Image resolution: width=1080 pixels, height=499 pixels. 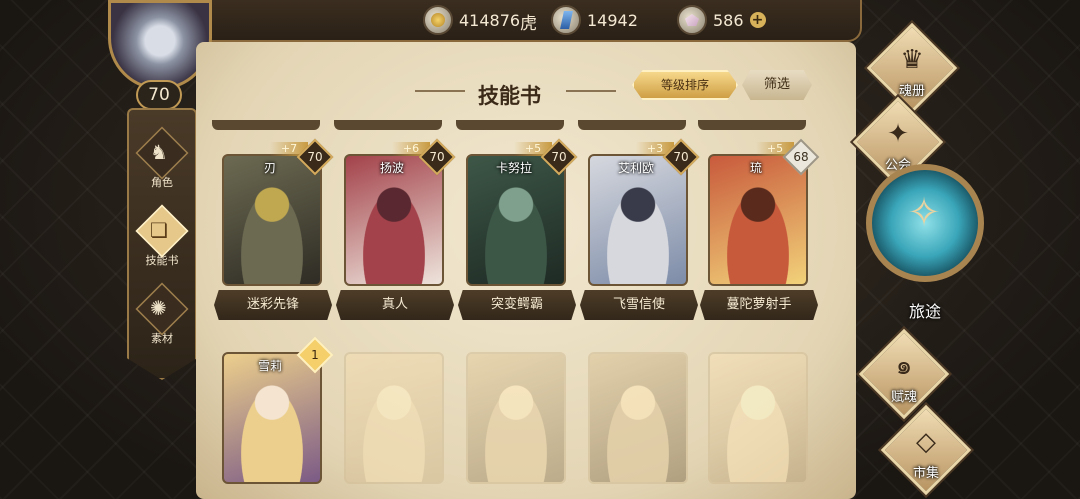 What do you see at coordinates (159, 95) in the screenshot?
I see `player-level-badge: 70` at bounding box center [159, 95].